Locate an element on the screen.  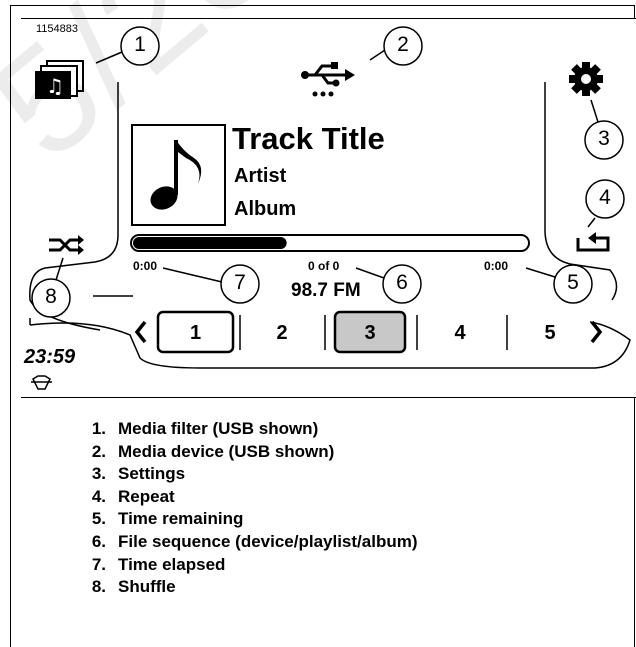
legend-number: 8. is located at coordinates (98, 587).